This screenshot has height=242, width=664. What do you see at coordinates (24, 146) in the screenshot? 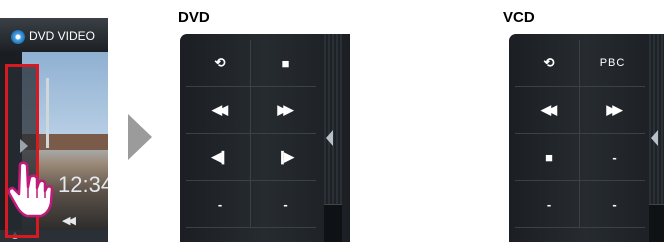
I see `expand-arrow-icon` at bounding box center [24, 146].